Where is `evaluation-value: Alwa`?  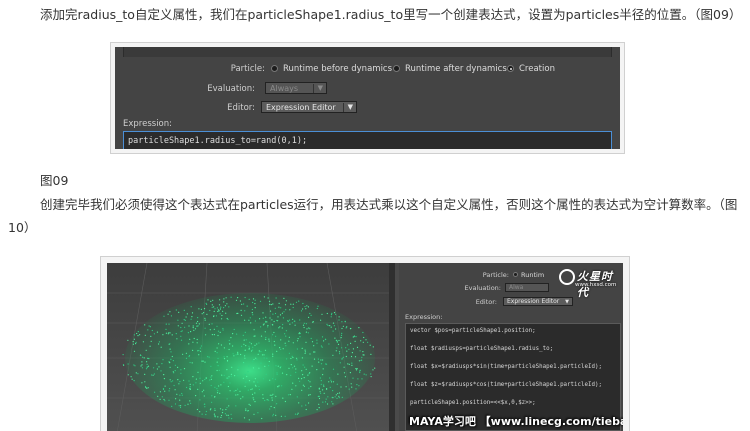
evaluation-value: Alwa is located at coordinates (516, 287).